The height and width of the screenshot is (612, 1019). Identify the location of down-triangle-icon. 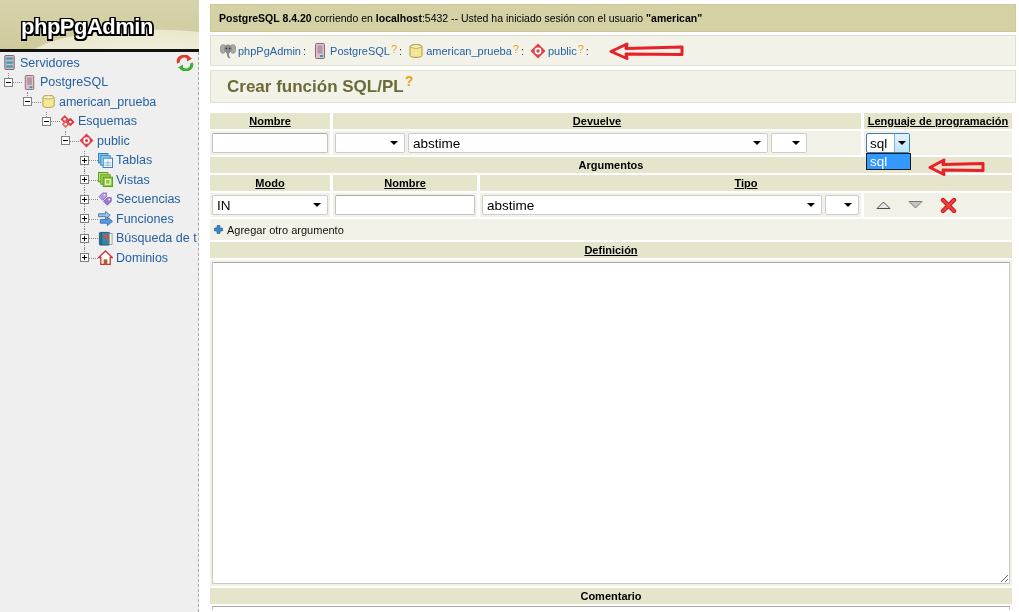
(915, 205).